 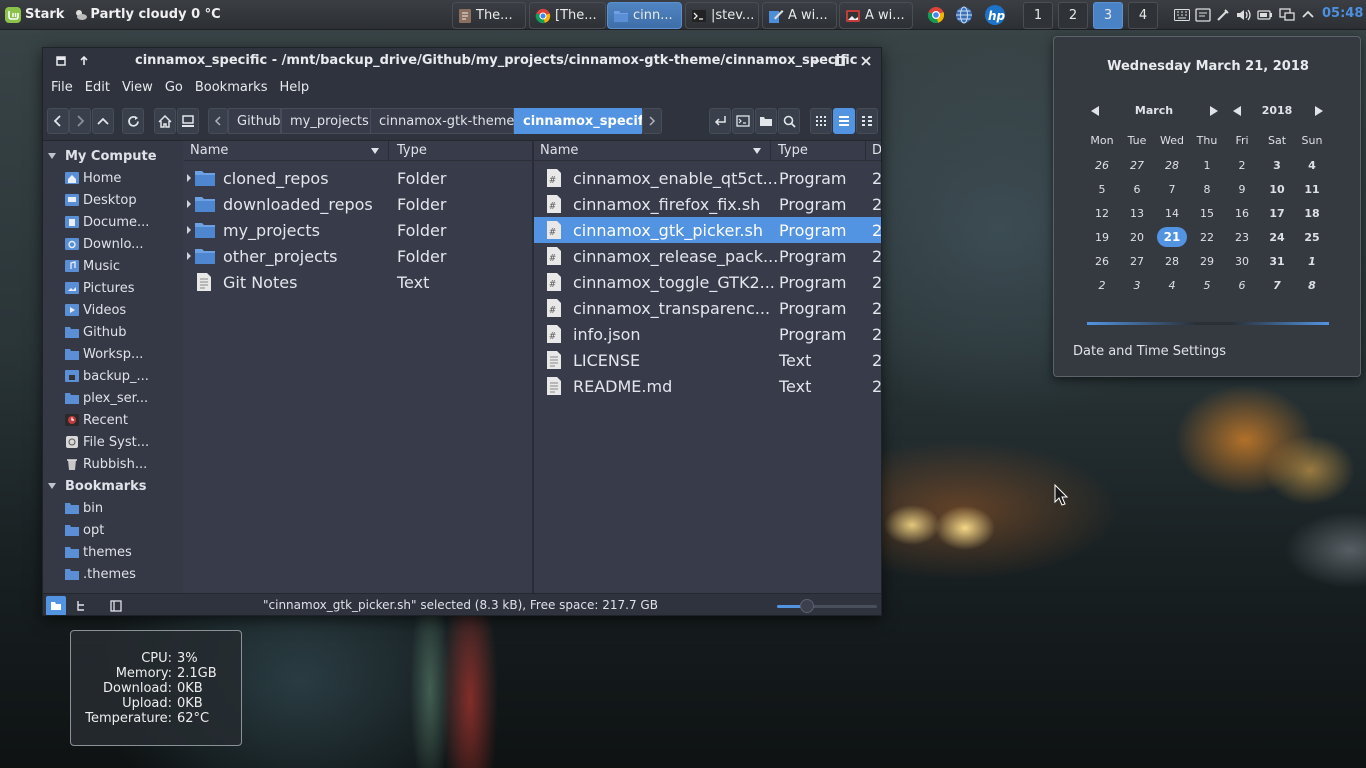 I want to click on calendar-day: 13, so click(x=1137, y=213).